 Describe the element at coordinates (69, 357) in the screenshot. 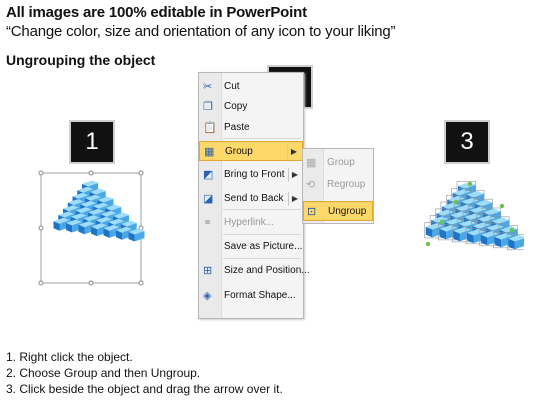

I see `instruction-step-1: 1. Right click the object.` at that location.